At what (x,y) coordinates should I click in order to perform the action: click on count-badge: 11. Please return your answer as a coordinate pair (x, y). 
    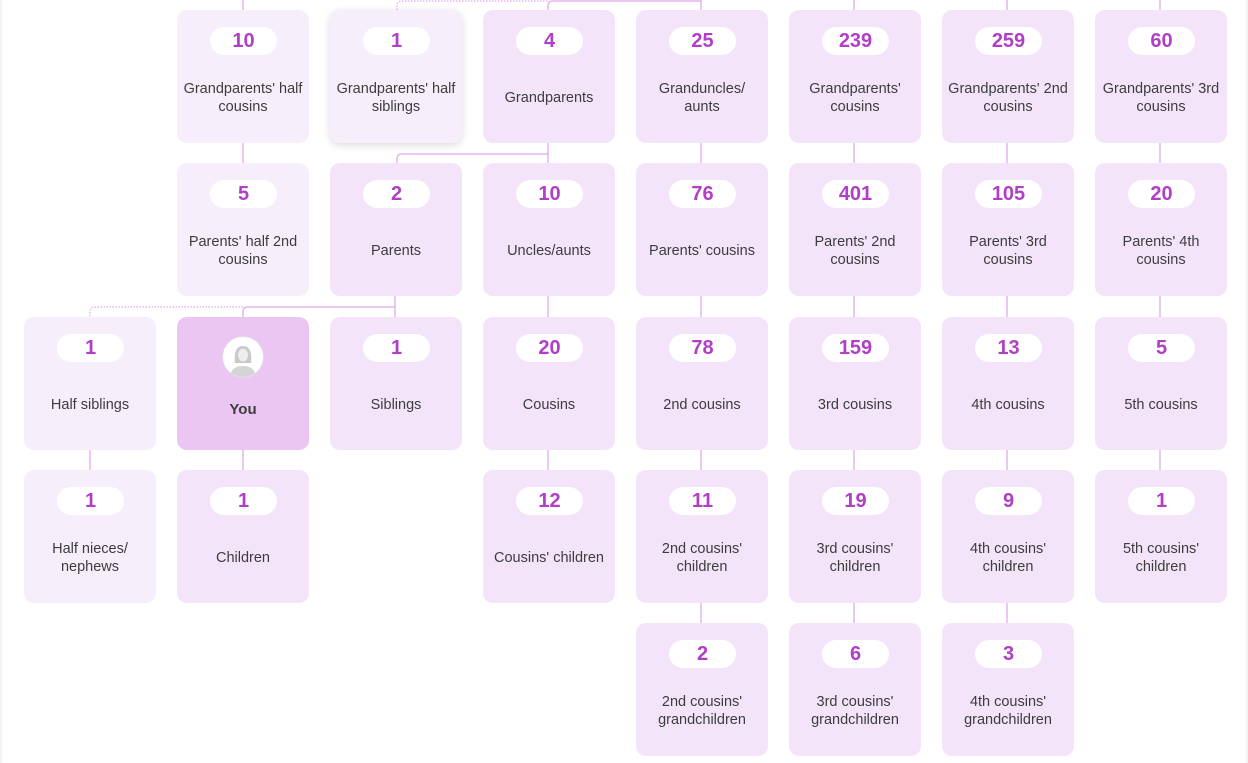
    Looking at the image, I should click on (702, 501).